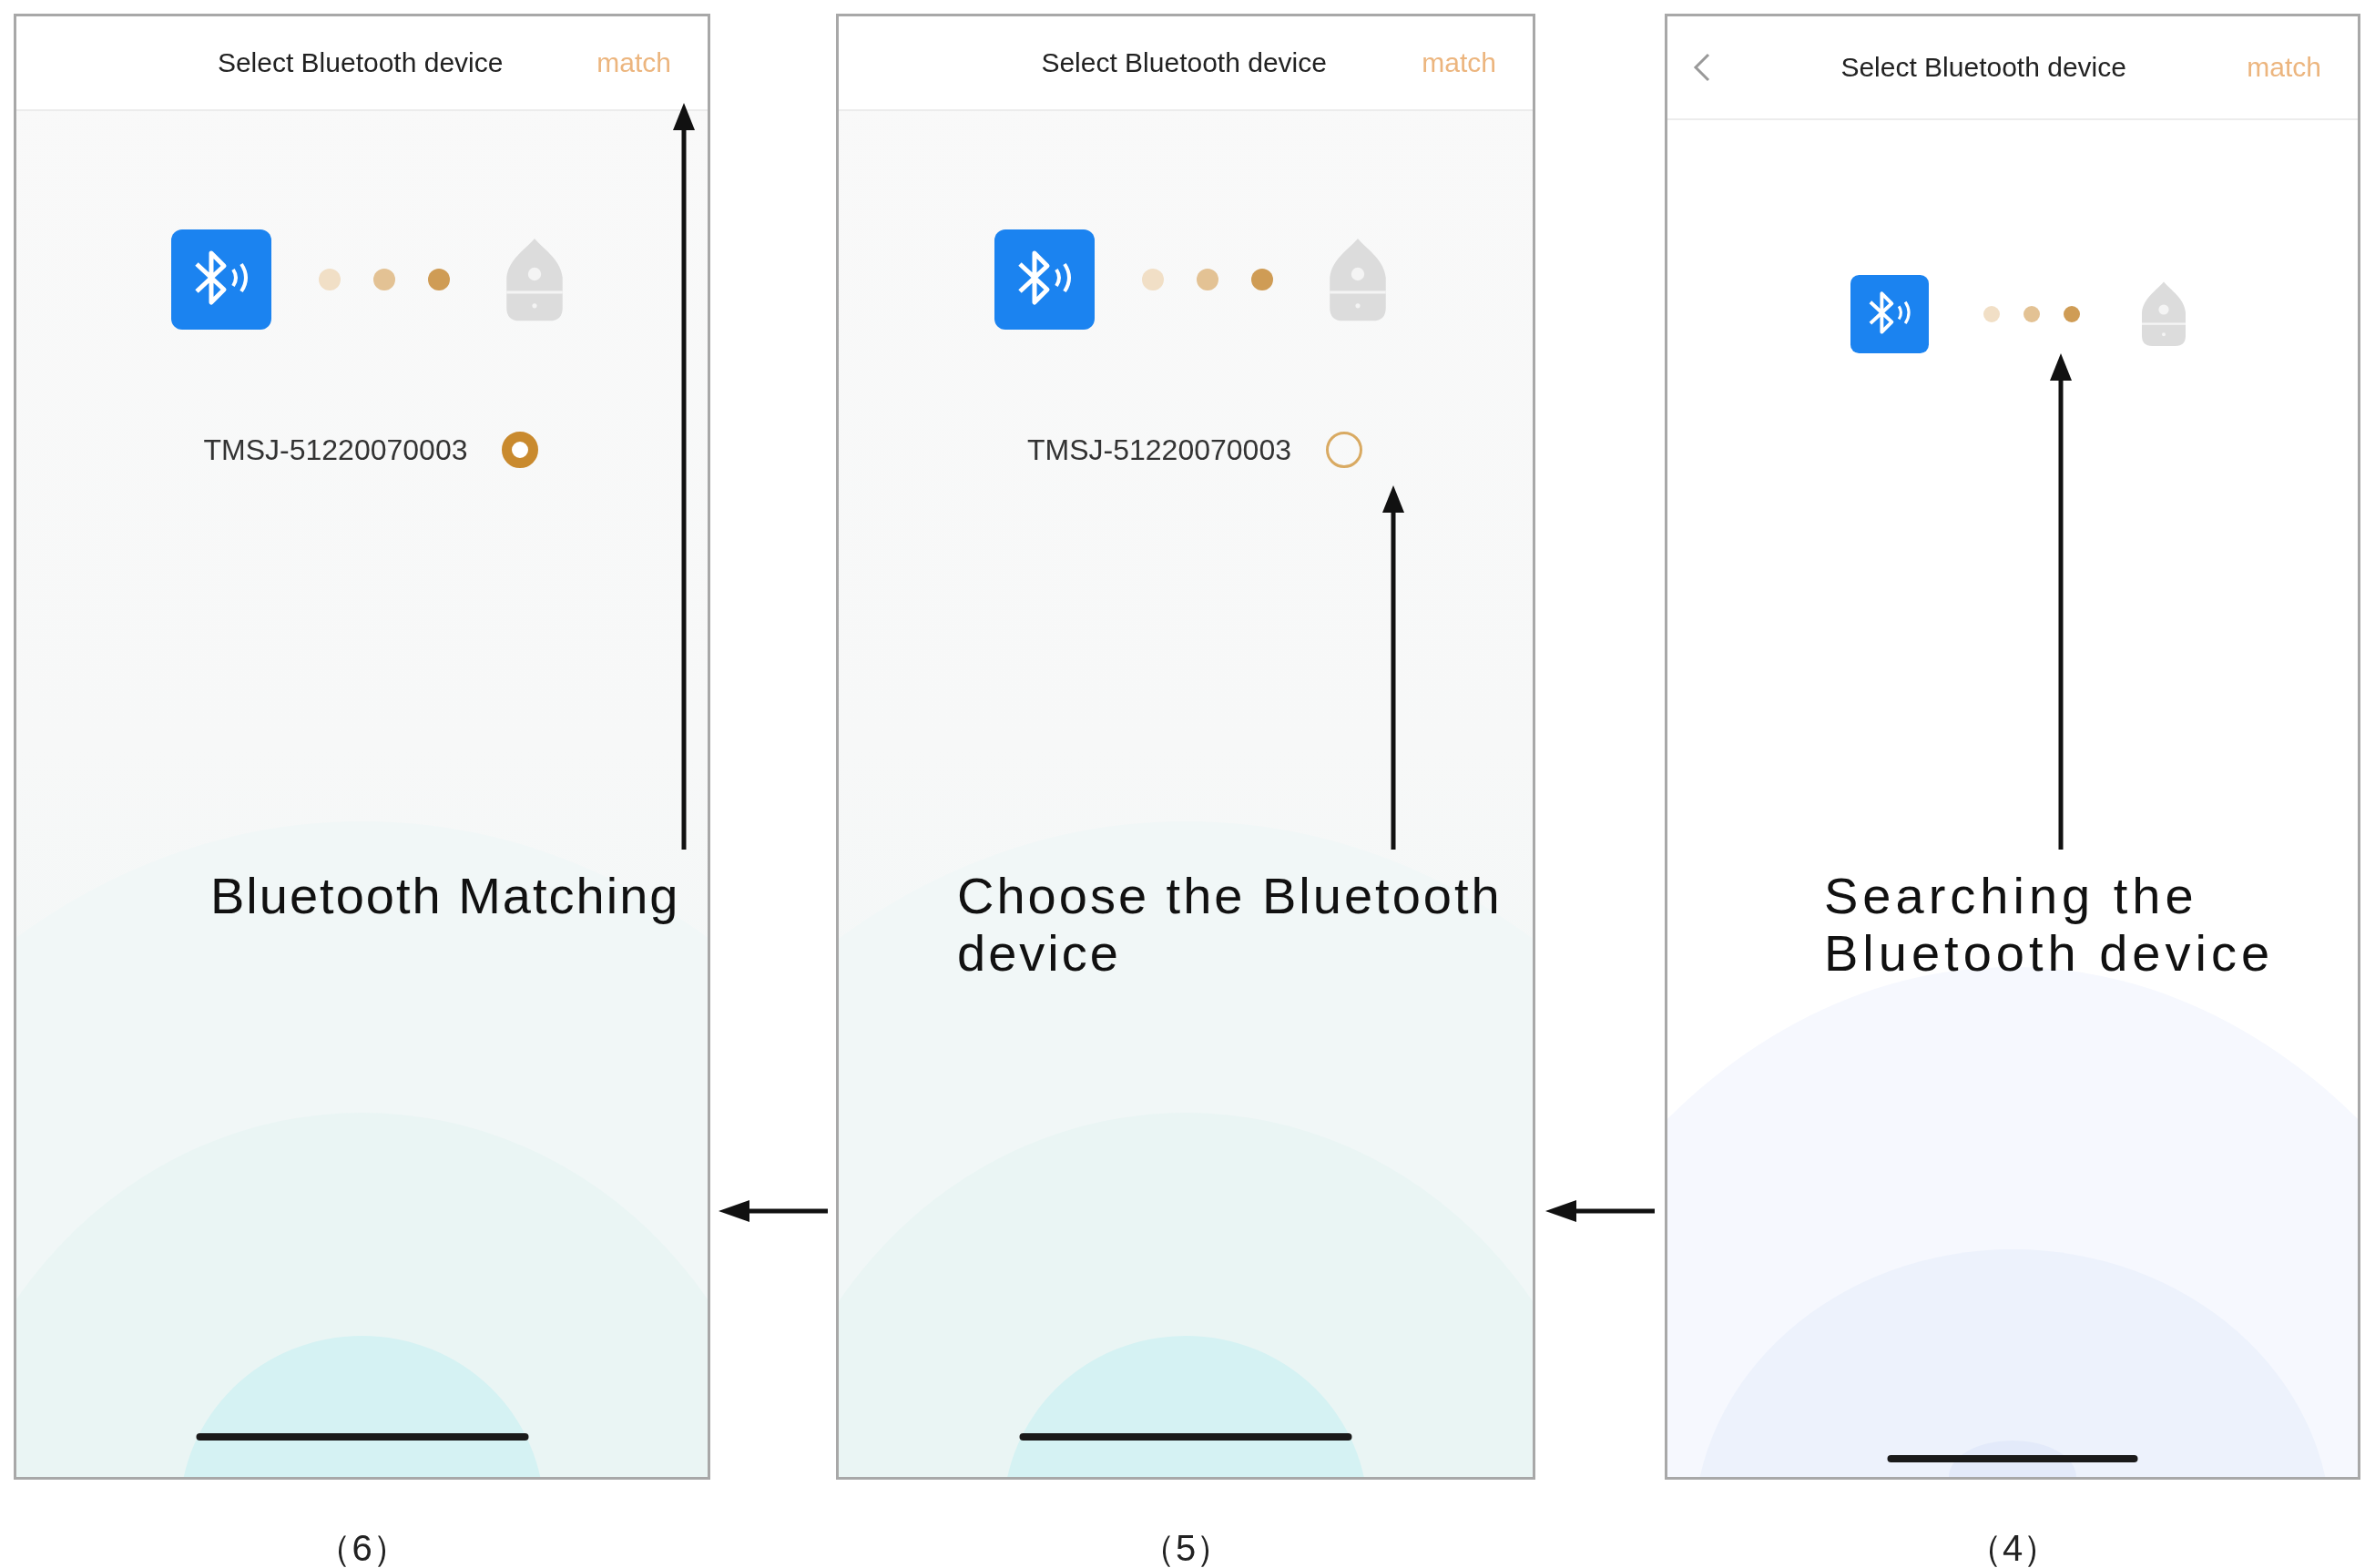 Image resolution: width=2365 pixels, height=1568 pixels. I want to click on annotation-text: Searching the Bluetooth device, so click(2050, 926).